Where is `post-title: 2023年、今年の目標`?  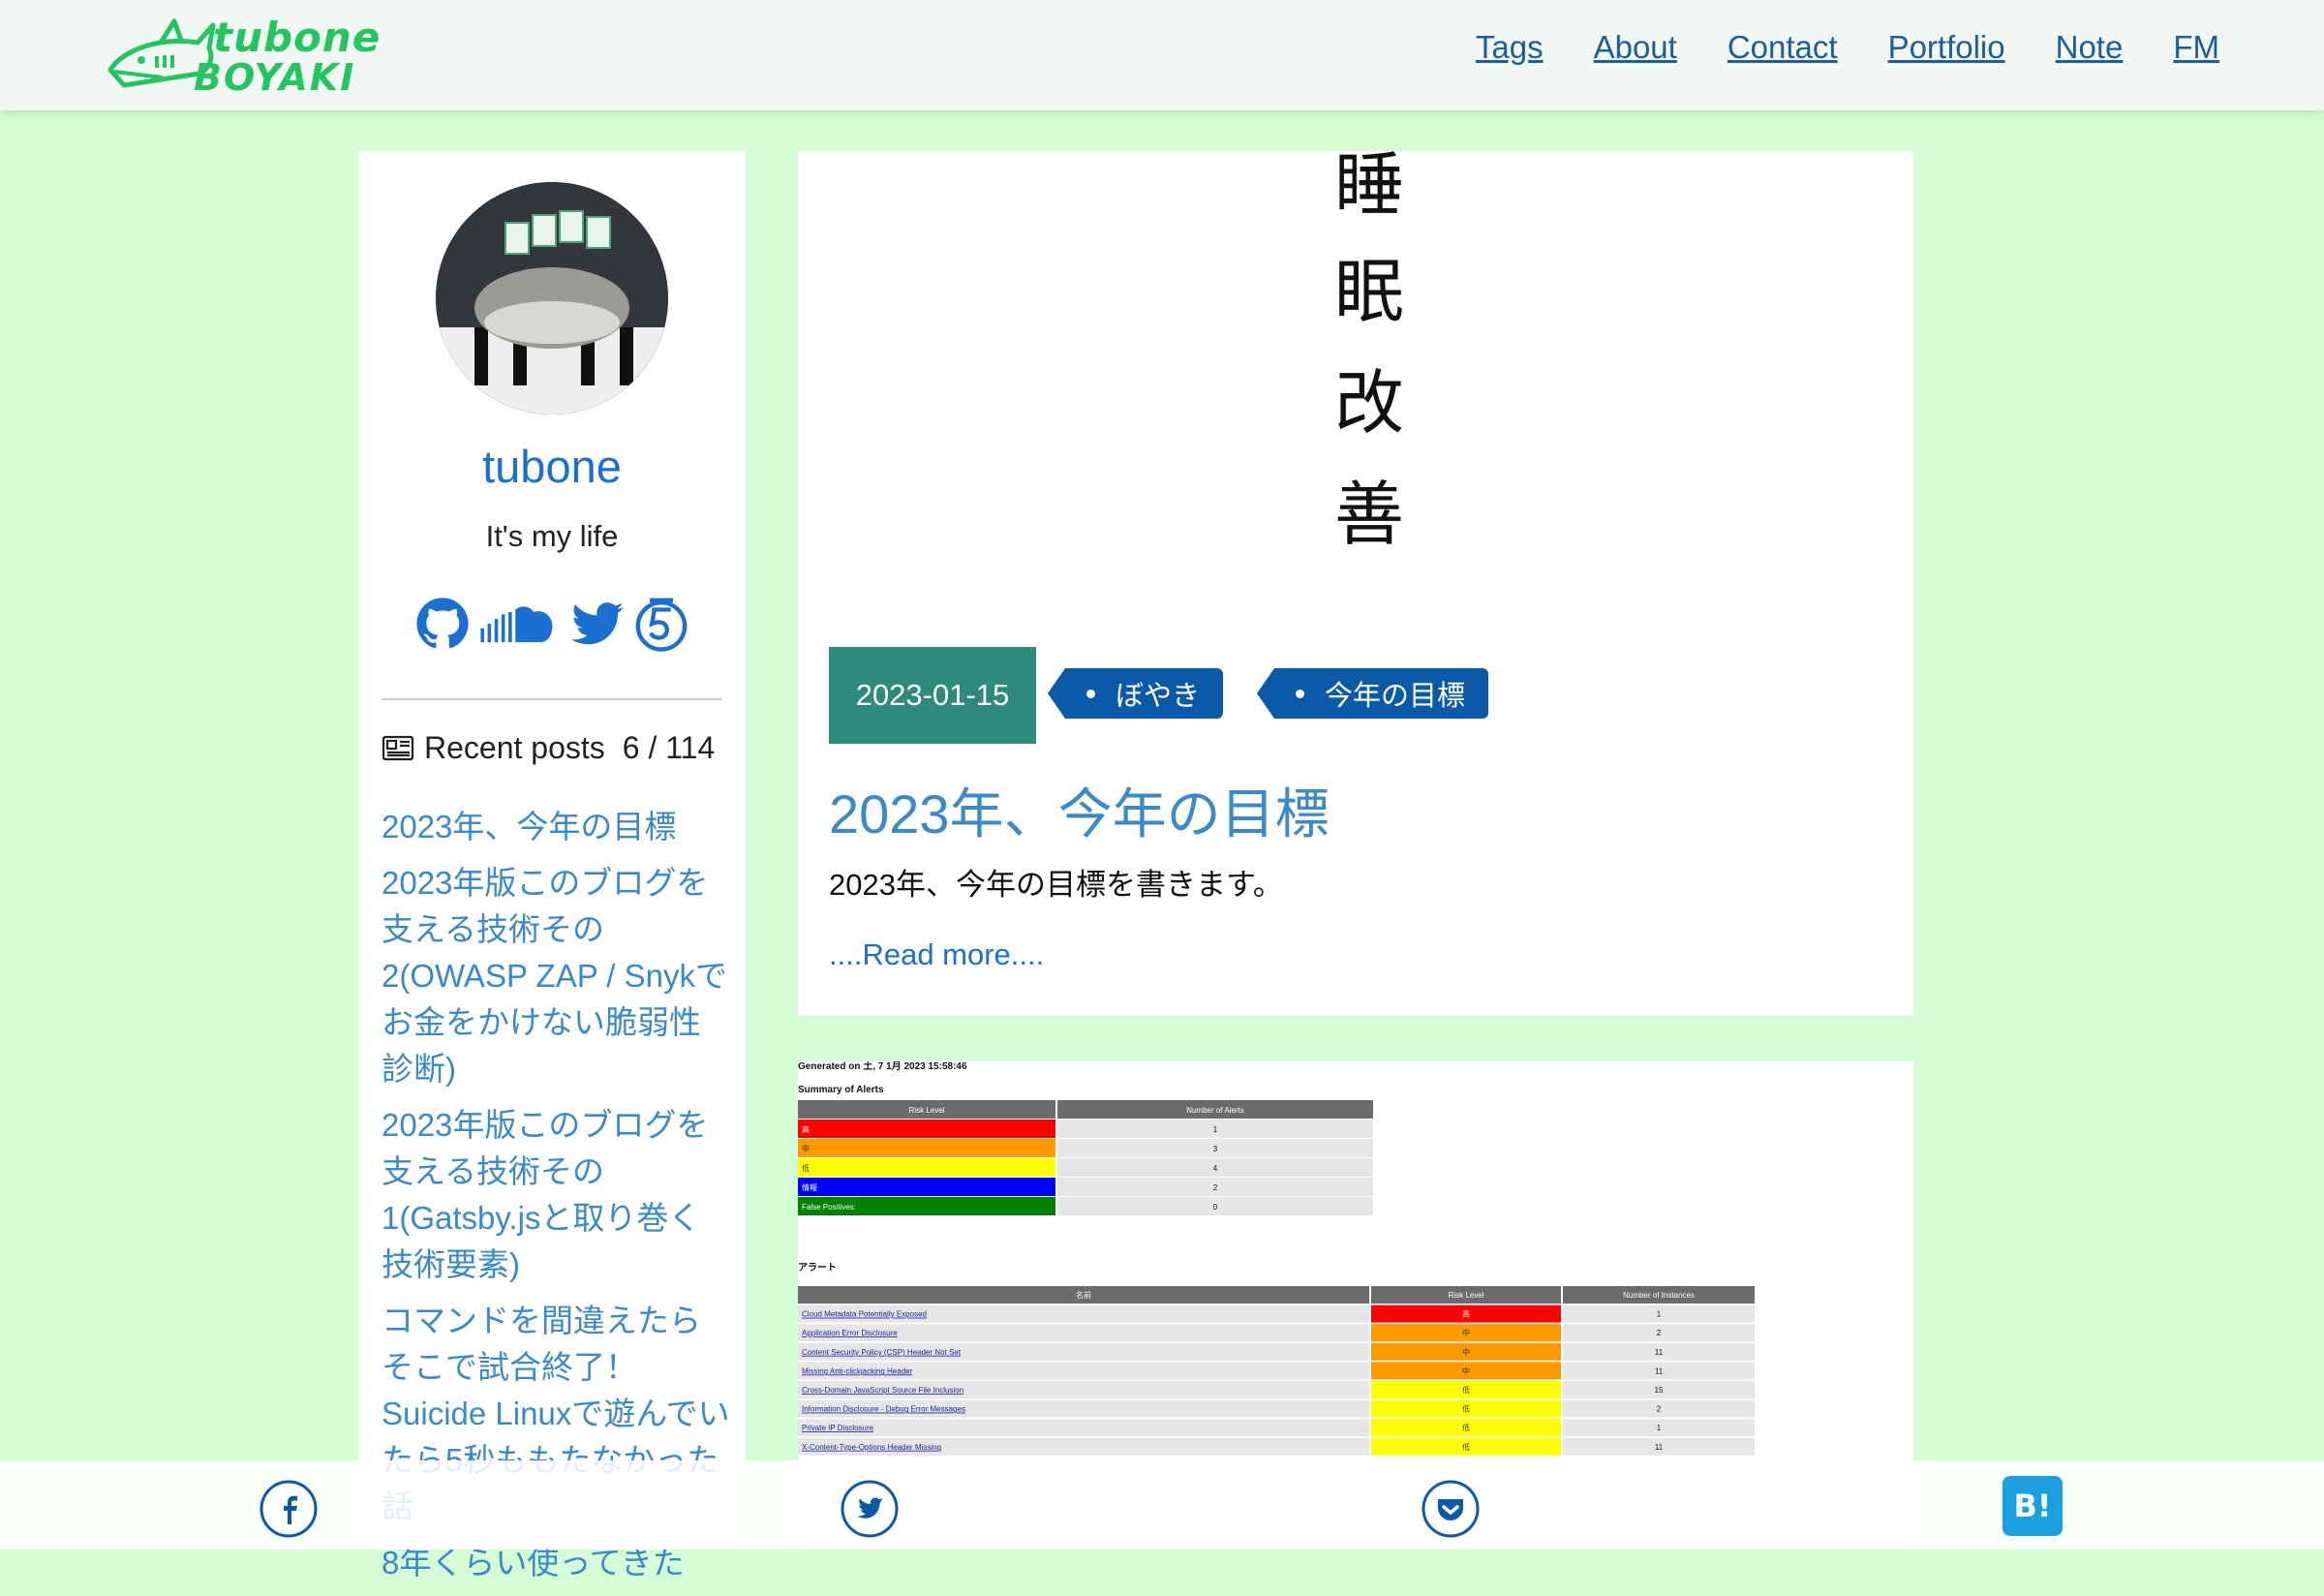 post-title: 2023年、今年の目標 is located at coordinates (1080, 810).